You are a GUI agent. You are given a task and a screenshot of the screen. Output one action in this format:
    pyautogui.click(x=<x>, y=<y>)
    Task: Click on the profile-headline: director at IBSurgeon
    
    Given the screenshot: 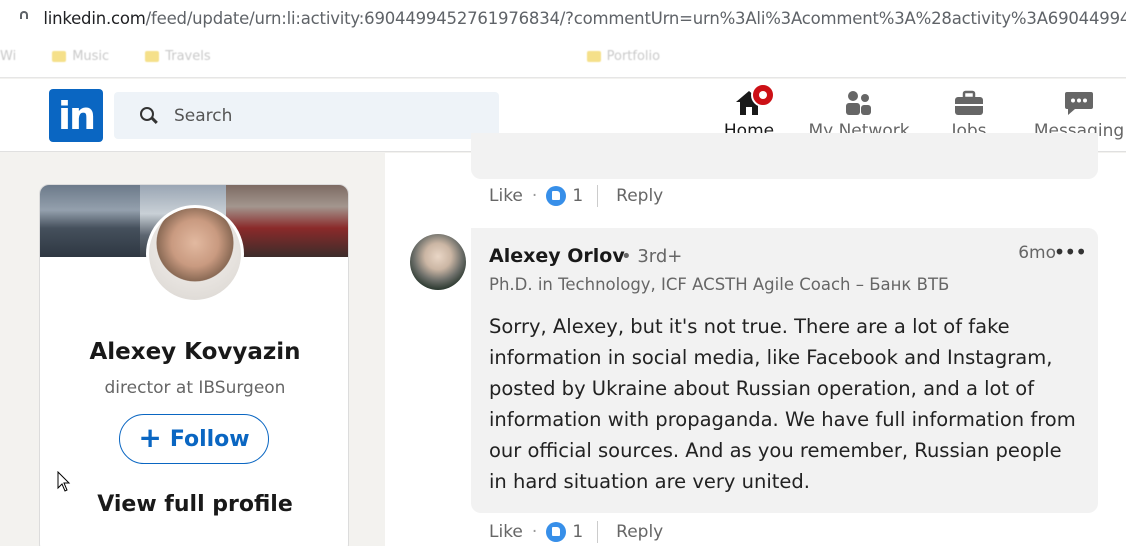 What is the action you would take?
    pyautogui.click(x=195, y=388)
    